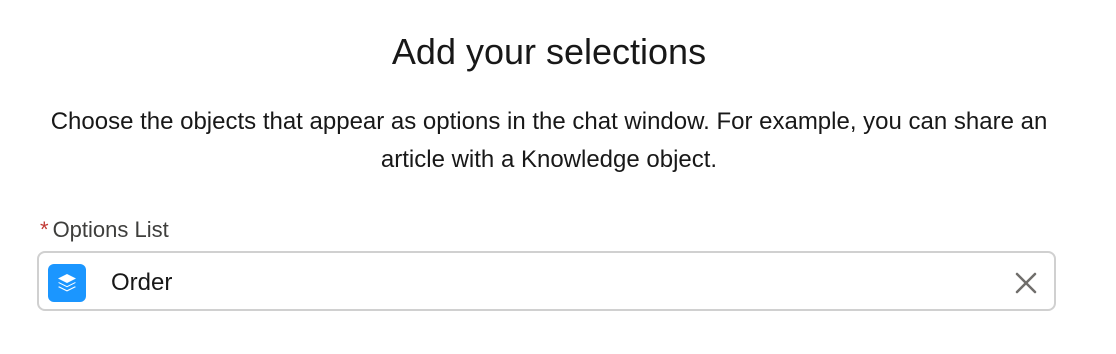  Describe the element at coordinates (110, 229) in the screenshot. I see `options-list-label-text: Options List` at that location.